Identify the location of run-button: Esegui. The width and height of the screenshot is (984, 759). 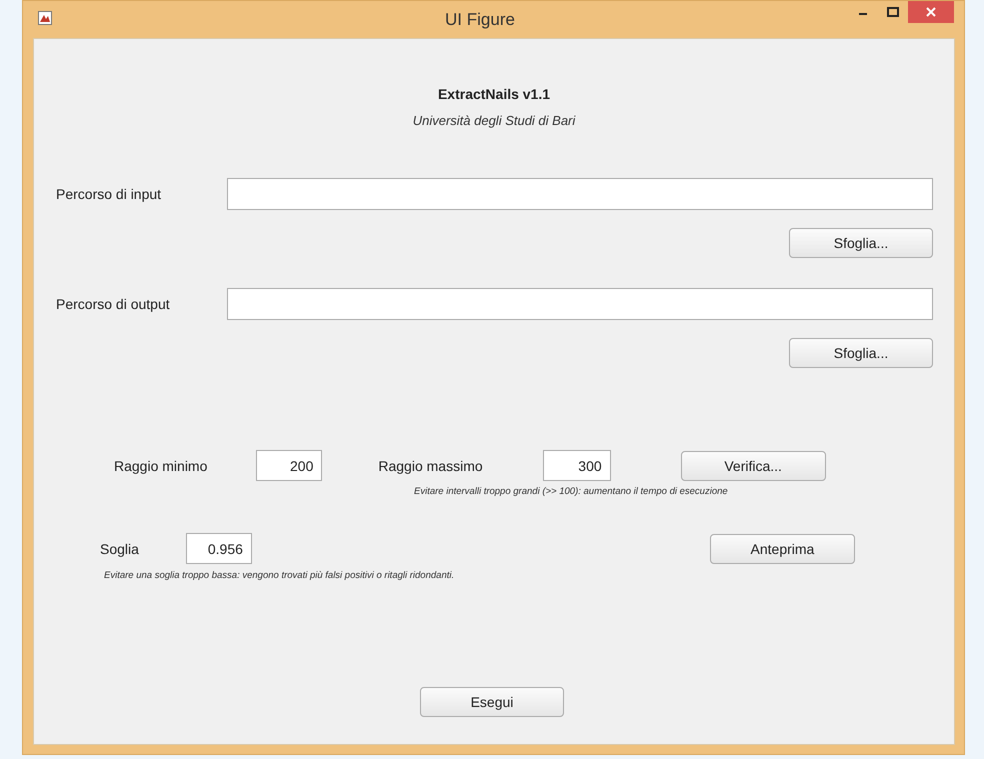
(492, 702).